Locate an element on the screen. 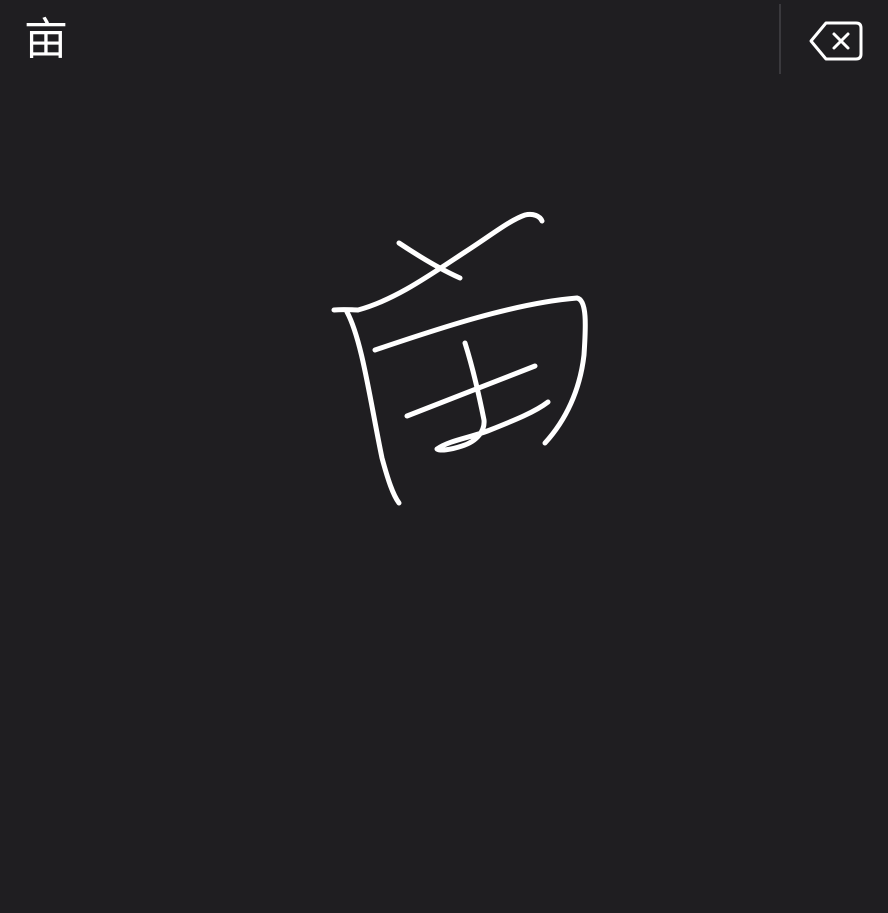 This screenshot has height=913, width=888. candidate-bar: 亩 is located at coordinates (444, 40).